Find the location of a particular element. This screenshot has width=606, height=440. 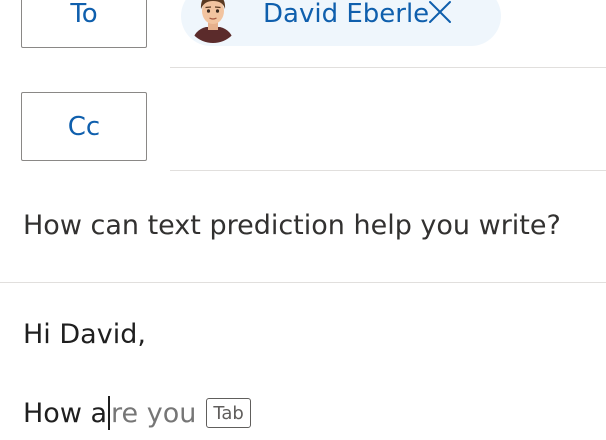

to-button: To is located at coordinates (84, 24).